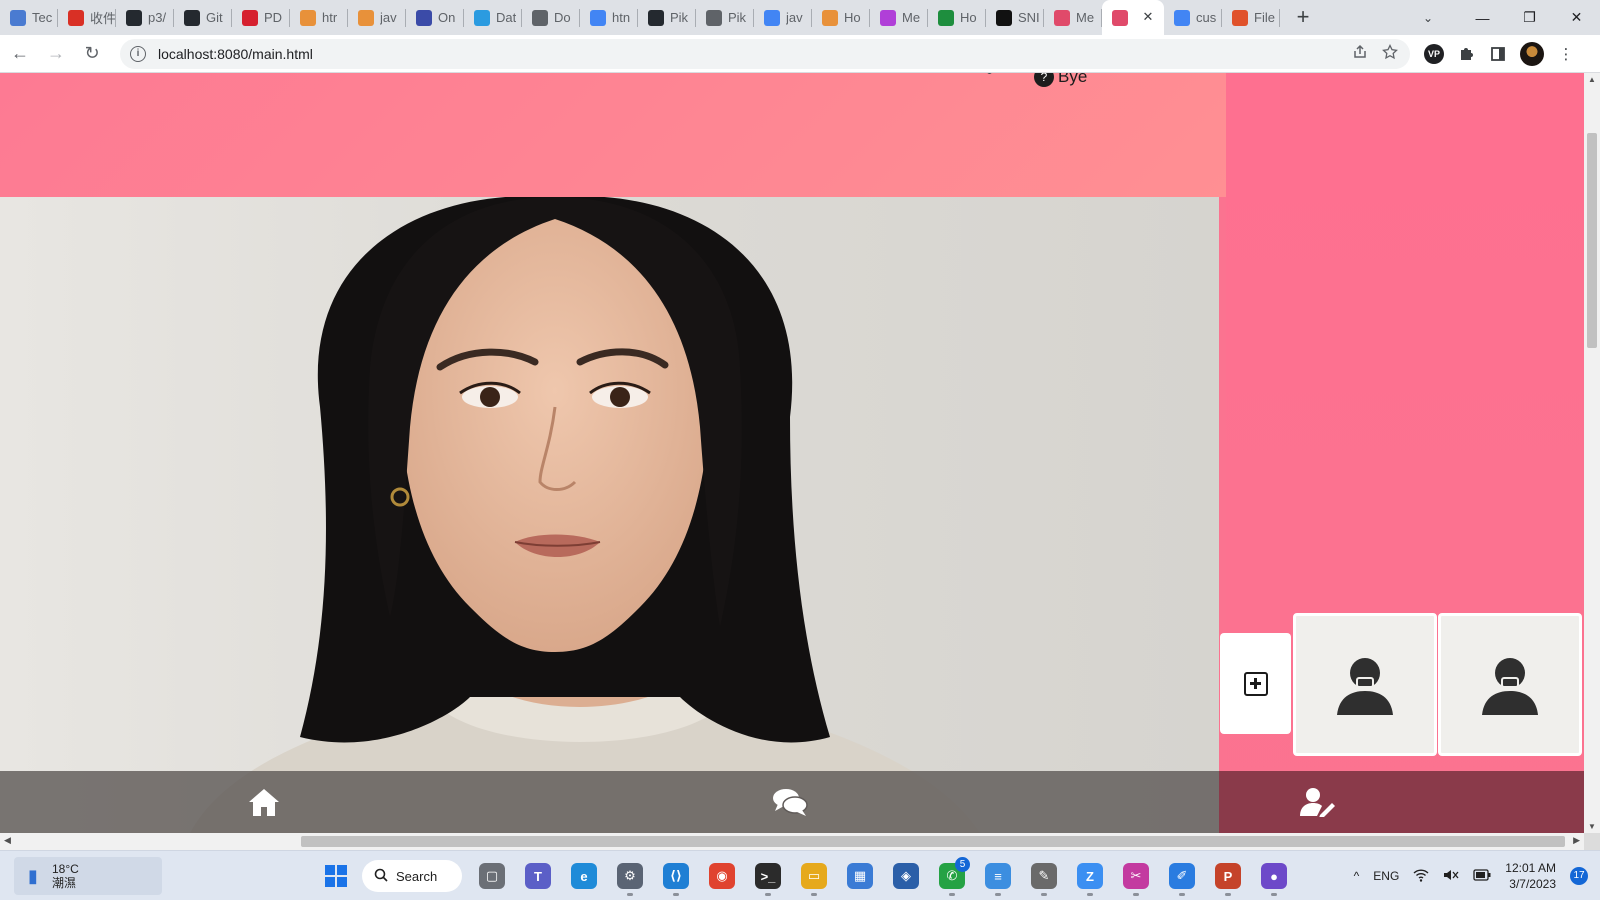  I want to click on terminal-icon: >_, so click(768, 876).